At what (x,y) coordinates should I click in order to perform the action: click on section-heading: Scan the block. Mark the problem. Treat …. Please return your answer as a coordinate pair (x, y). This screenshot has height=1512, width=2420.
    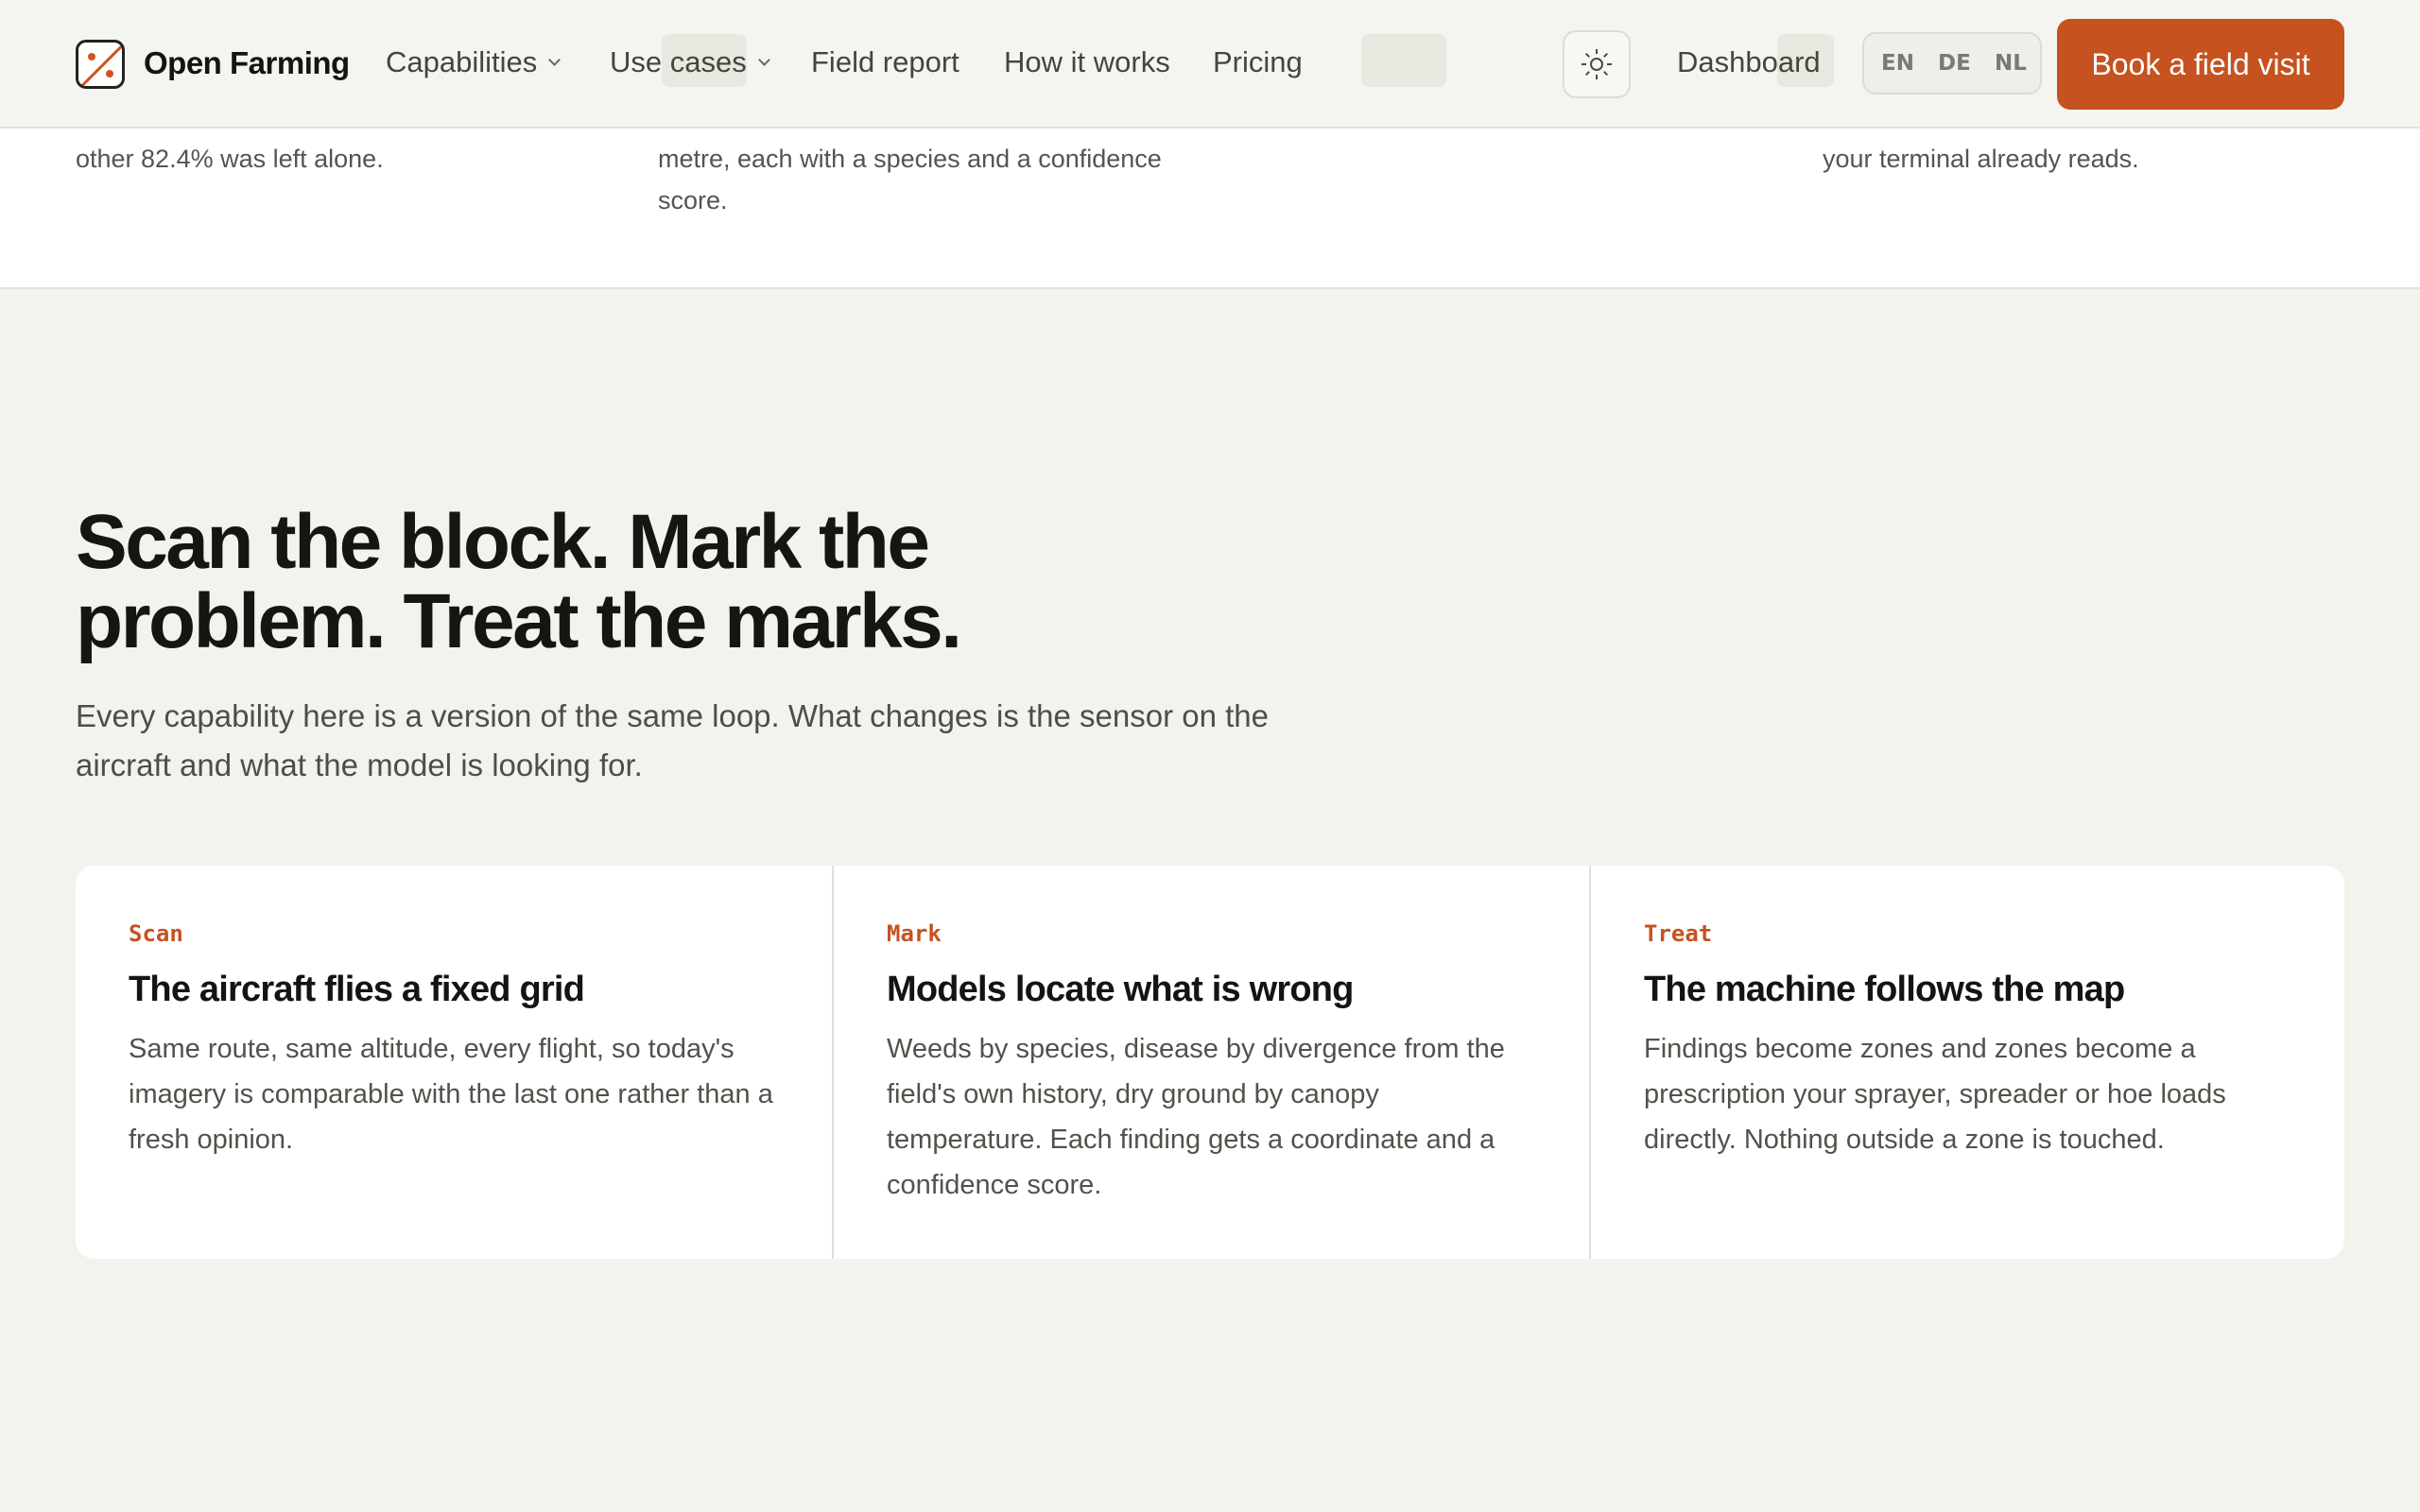
    Looking at the image, I should click on (519, 581).